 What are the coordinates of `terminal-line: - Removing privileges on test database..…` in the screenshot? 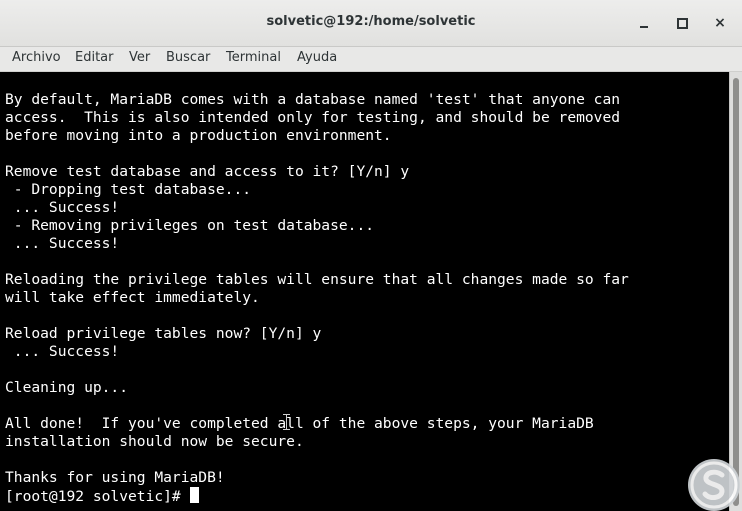 It's located at (190, 225).